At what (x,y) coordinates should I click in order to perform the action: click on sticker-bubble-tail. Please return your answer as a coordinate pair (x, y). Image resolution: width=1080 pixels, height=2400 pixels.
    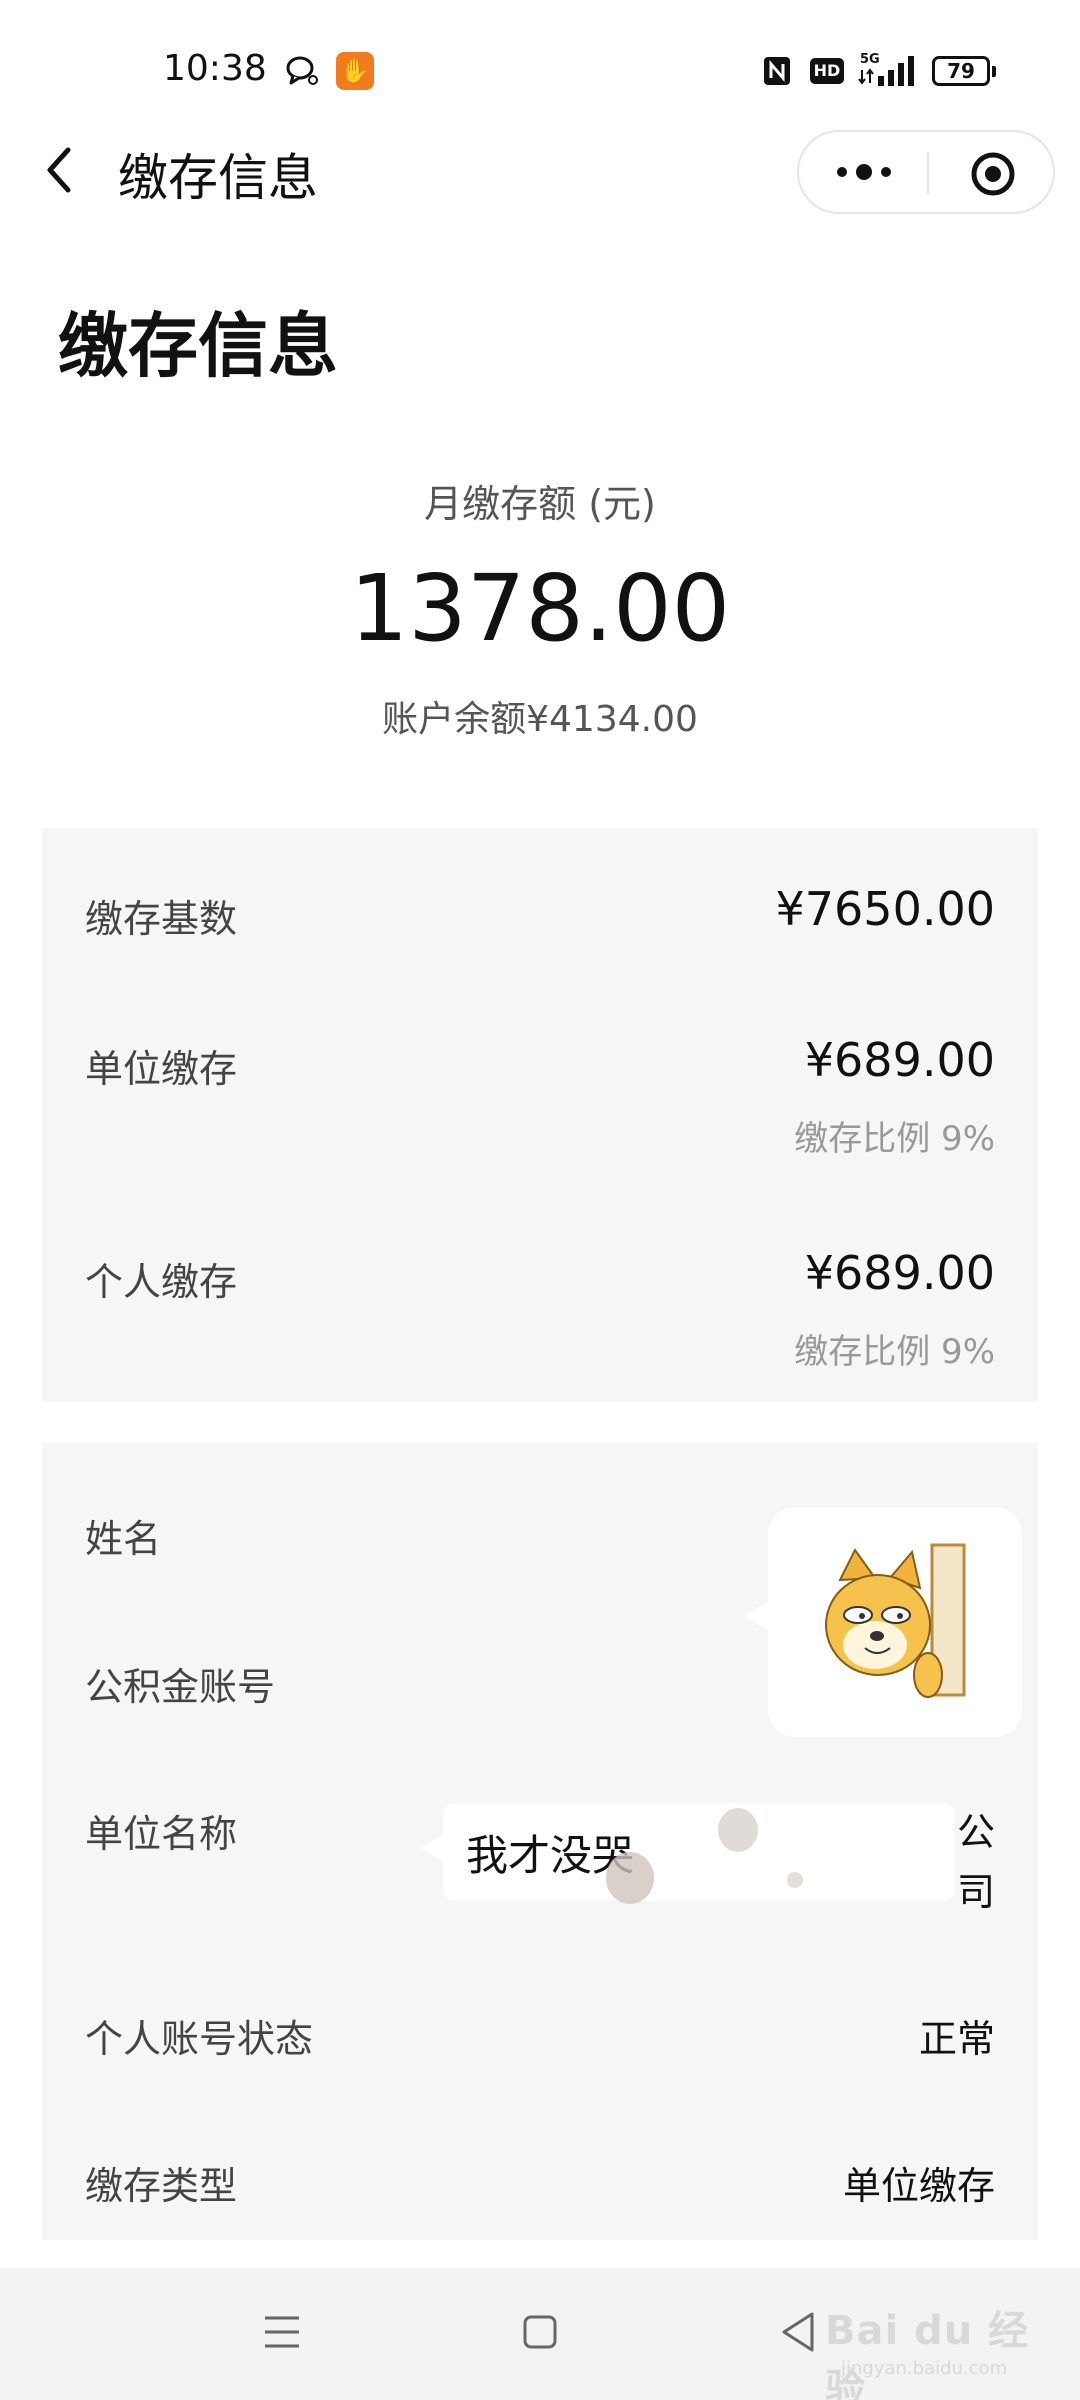
    Looking at the image, I should click on (757, 1616).